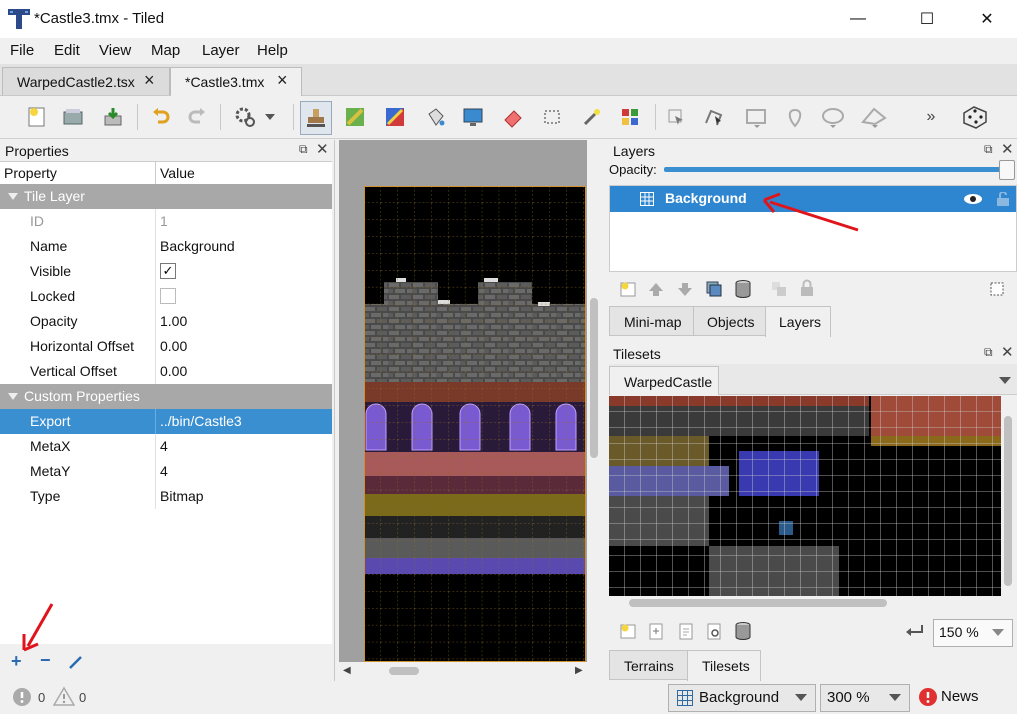 Image resolution: width=1017 pixels, height=714 pixels. I want to click on tileset-zoom-select: 150 %, so click(973, 633).